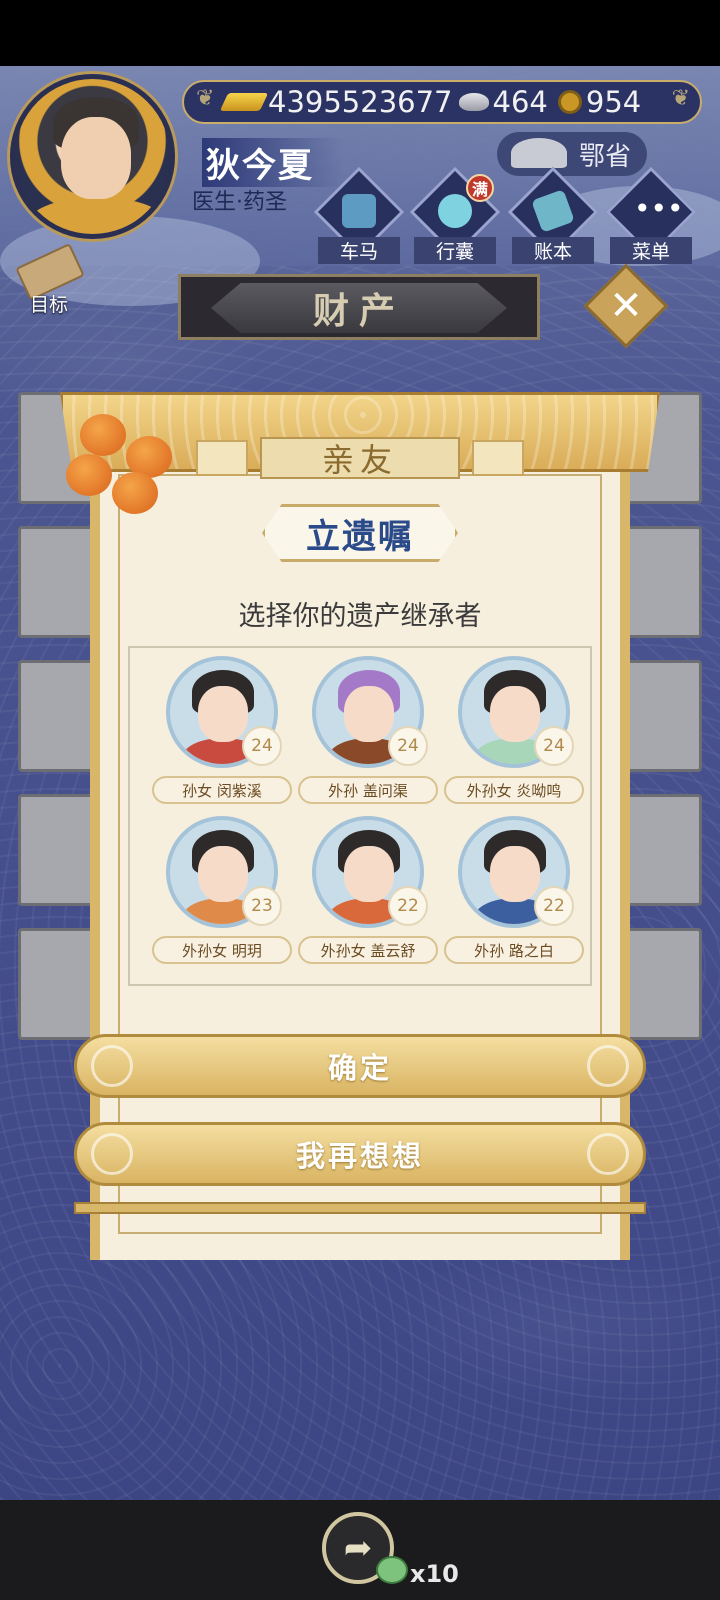 This screenshot has height=1600, width=720. I want to click on bag-icon, so click(455, 211).